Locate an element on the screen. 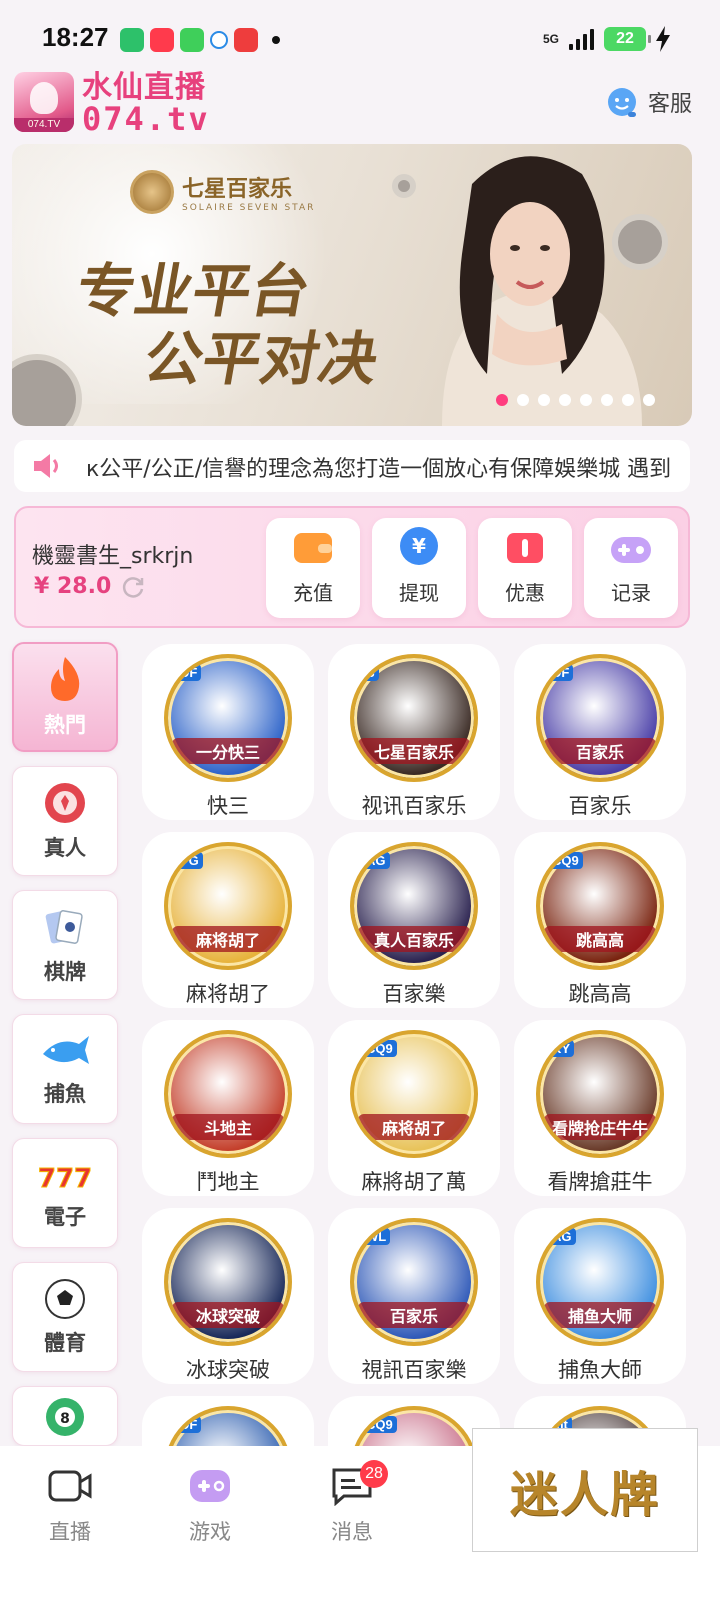 The image size is (720, 1604). provider-badge: CQ9 is located at coordinates (379, 1424).